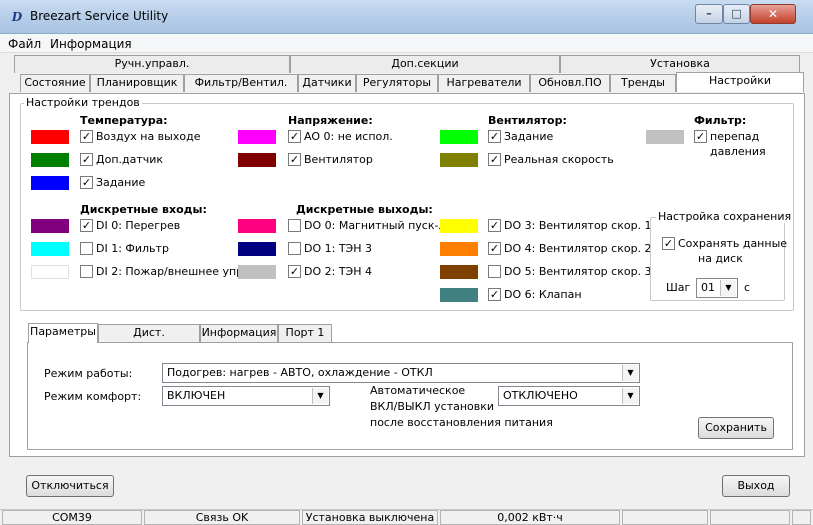 The image size is (813, 525). What do you see at coordinates (124, 120) in the screenshot?
I see `temperature-heading: Температура:` at bounding box center [124, 120].